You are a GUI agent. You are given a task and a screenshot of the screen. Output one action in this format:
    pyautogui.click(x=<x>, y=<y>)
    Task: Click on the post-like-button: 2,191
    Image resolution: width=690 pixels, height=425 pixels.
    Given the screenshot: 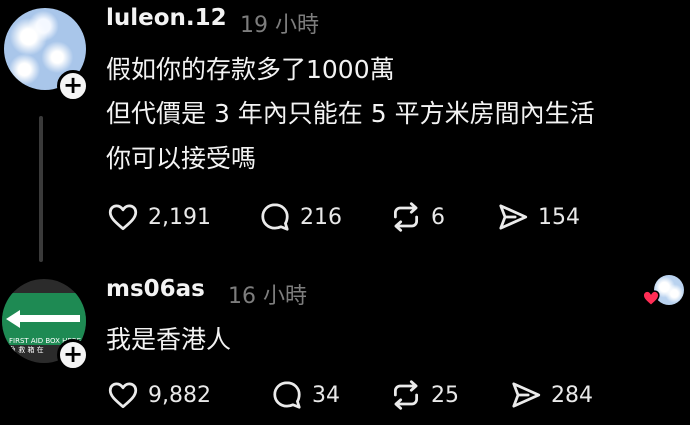 What is the action you would take?
    pyautogui.click(x=158, y=217)
    